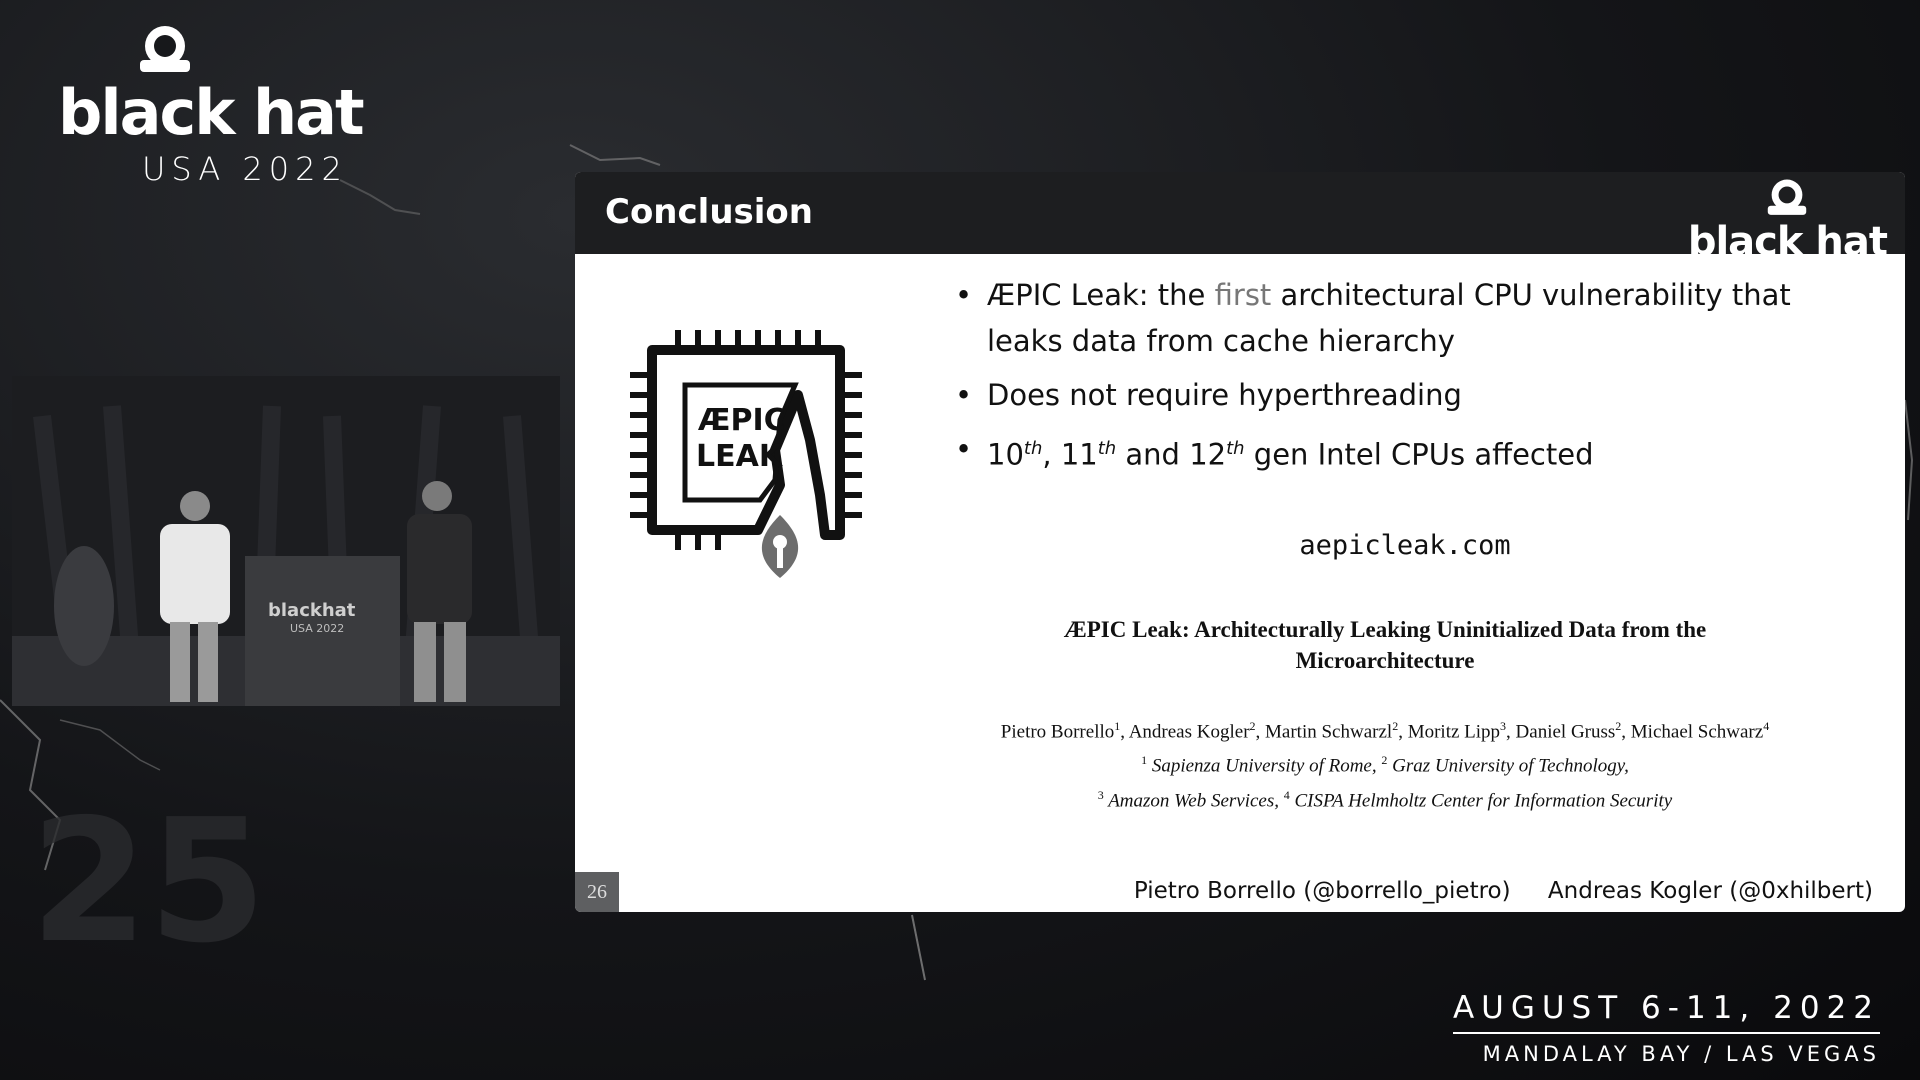 The image size is (1920, 1080). I want to click on logo-year: USA 2022, so click(245, 169).